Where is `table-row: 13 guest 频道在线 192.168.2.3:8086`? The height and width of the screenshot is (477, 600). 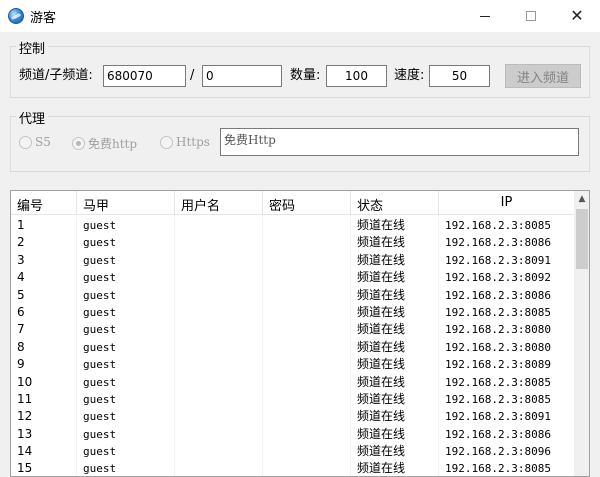
table-row: 13 guest 频道在线 192.168.2.3:8086 is located at coordinates (292, 434).